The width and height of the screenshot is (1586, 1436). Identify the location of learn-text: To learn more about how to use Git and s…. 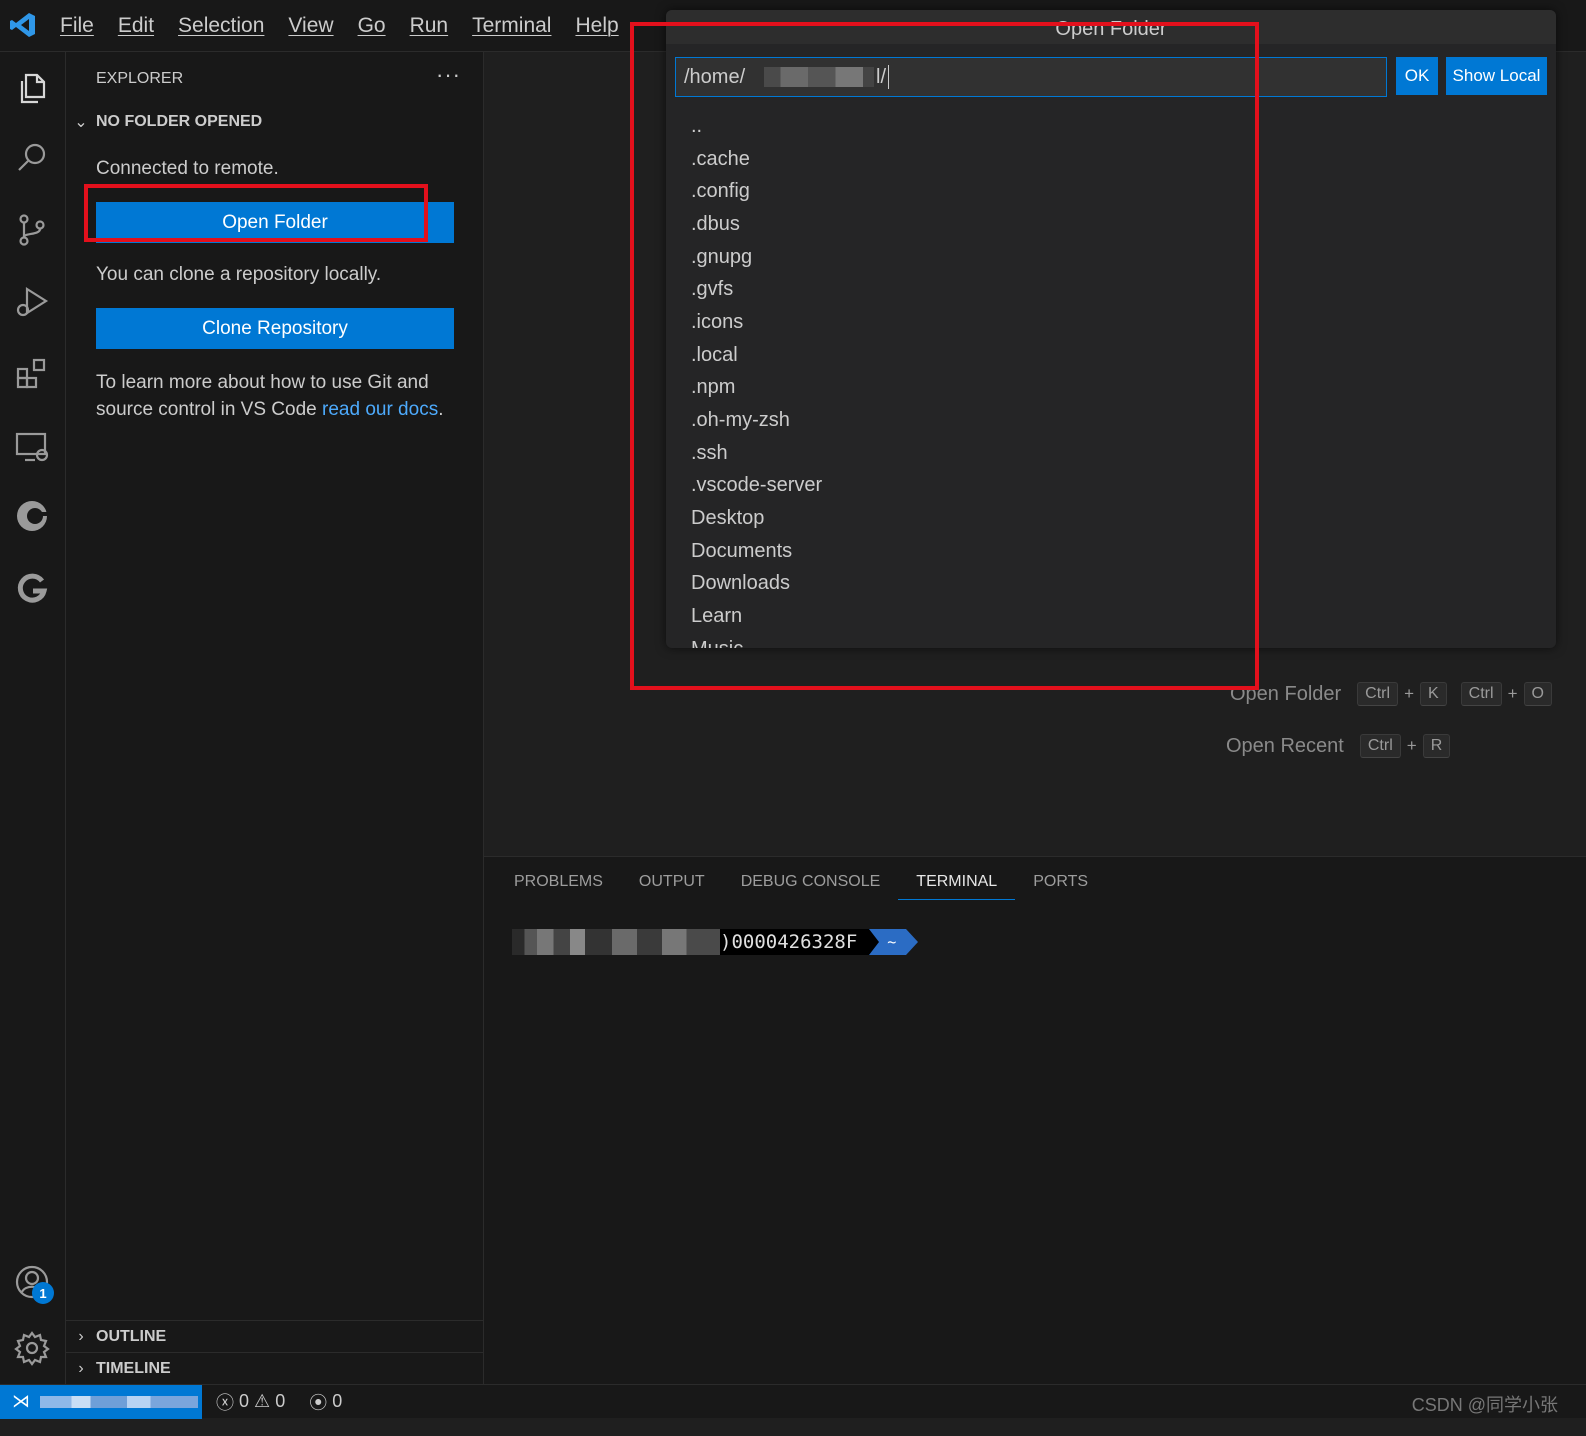
(281, 396).